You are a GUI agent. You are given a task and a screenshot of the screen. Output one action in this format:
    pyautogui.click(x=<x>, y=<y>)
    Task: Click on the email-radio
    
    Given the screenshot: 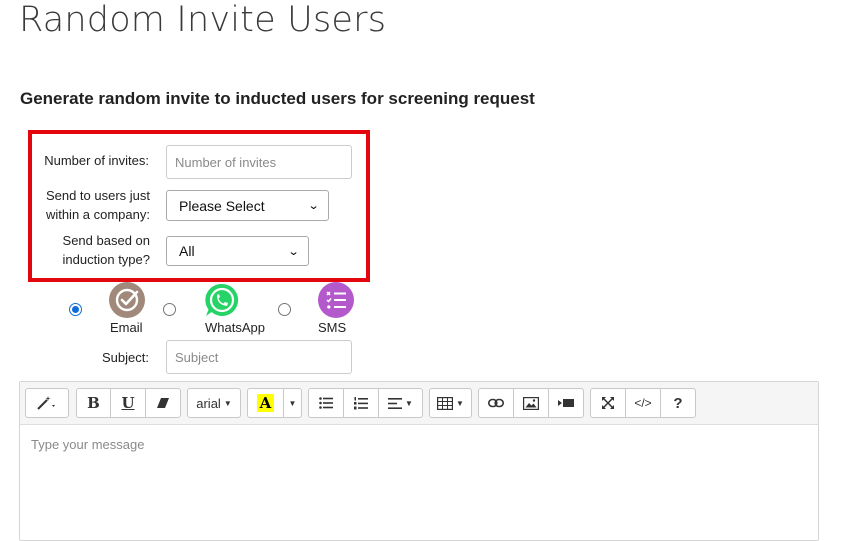 What is the action you would take?
    pyautogui.click(x=75, y=309)
    